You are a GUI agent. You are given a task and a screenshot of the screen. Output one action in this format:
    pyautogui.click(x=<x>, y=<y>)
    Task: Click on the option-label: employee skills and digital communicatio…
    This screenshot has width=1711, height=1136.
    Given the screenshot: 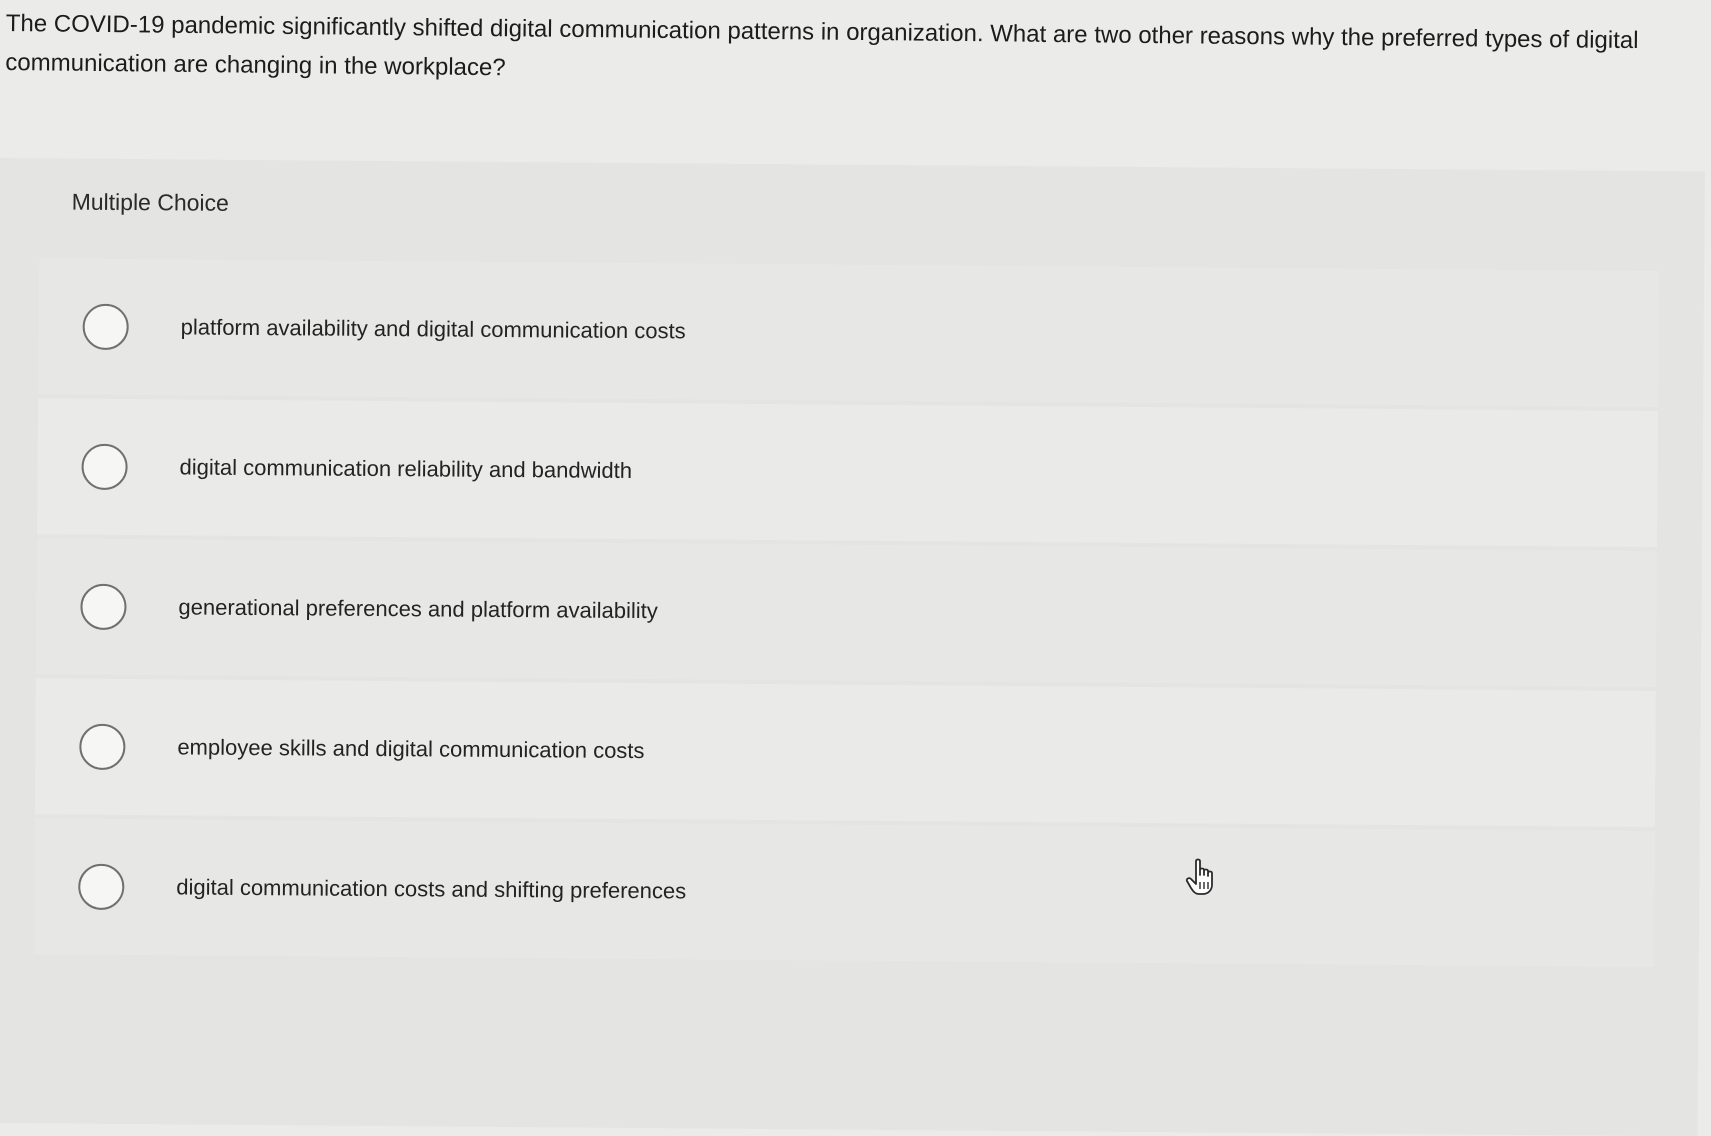 What is the action you would take?
    pyautogui.click(x=410, y=749)
    